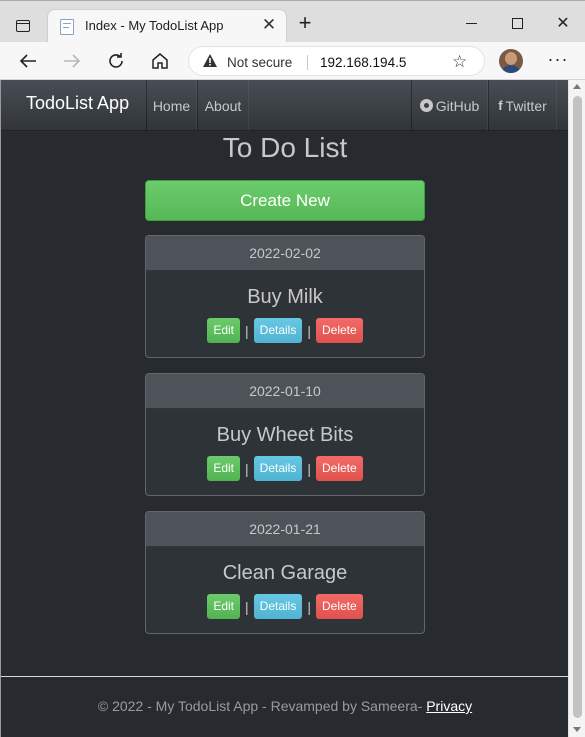 This screenshot has height=737, width=585. What do you see at coordinates (500, 105) in the screenshot?
I see `facebook-icon: f` at bounding box center [500, 105].